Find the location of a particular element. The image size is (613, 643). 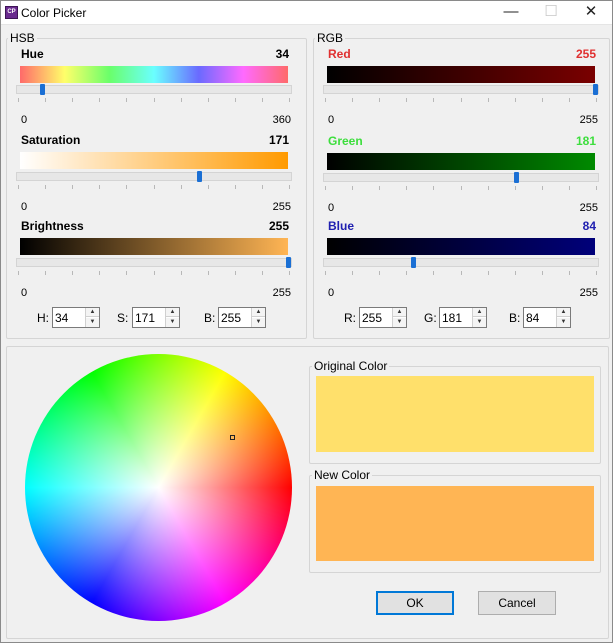

red-ticks is located at coordinates (461, 100).